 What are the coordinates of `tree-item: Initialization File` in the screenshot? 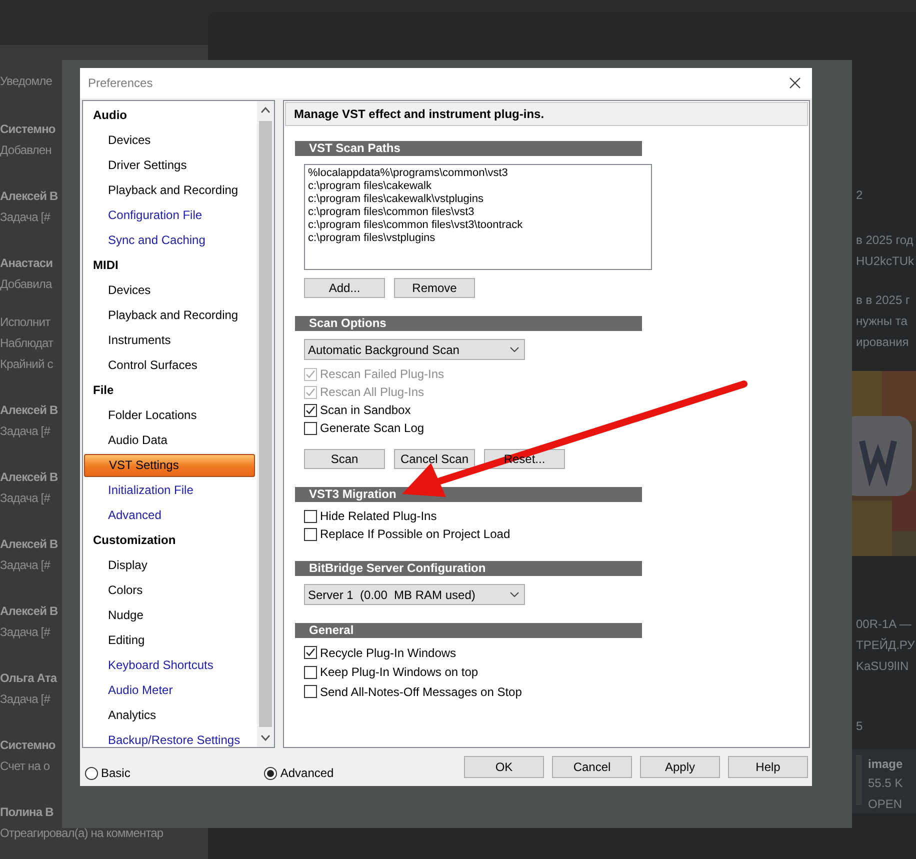 It's located at (170, 490).